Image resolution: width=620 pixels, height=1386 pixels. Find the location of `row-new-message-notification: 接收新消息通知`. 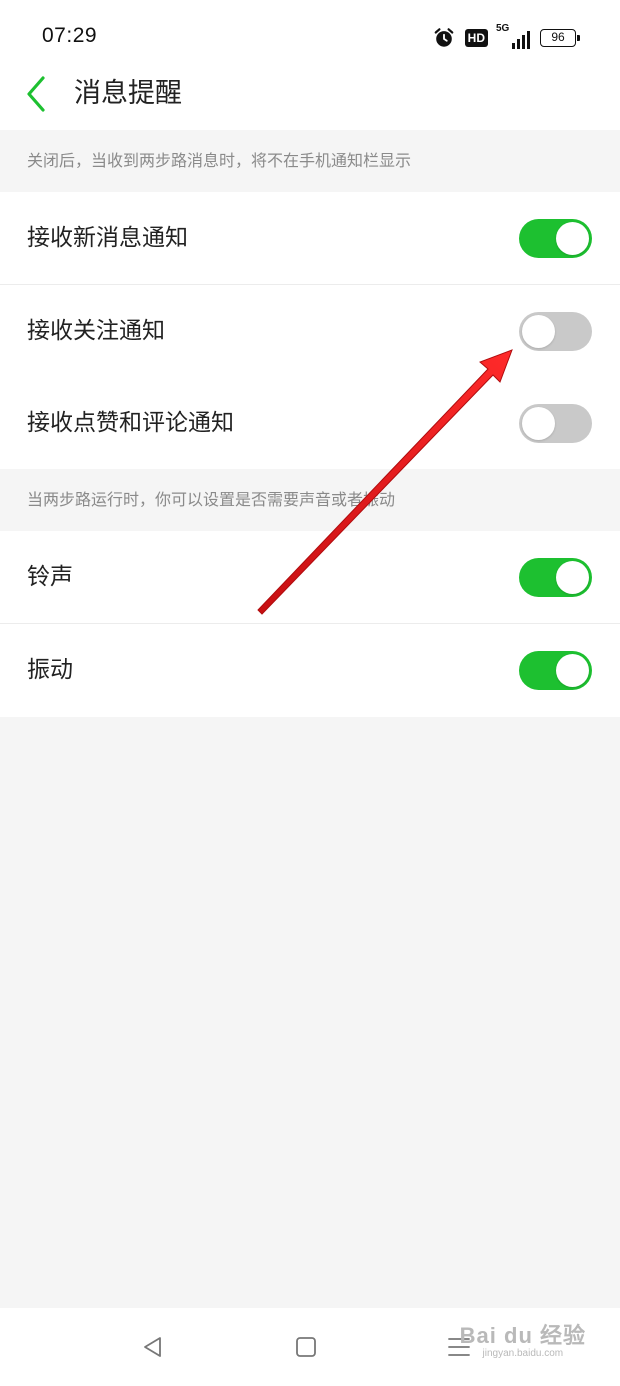

row-new-message-notification: 接收新消息通知 is located at coordinates (310, 238).